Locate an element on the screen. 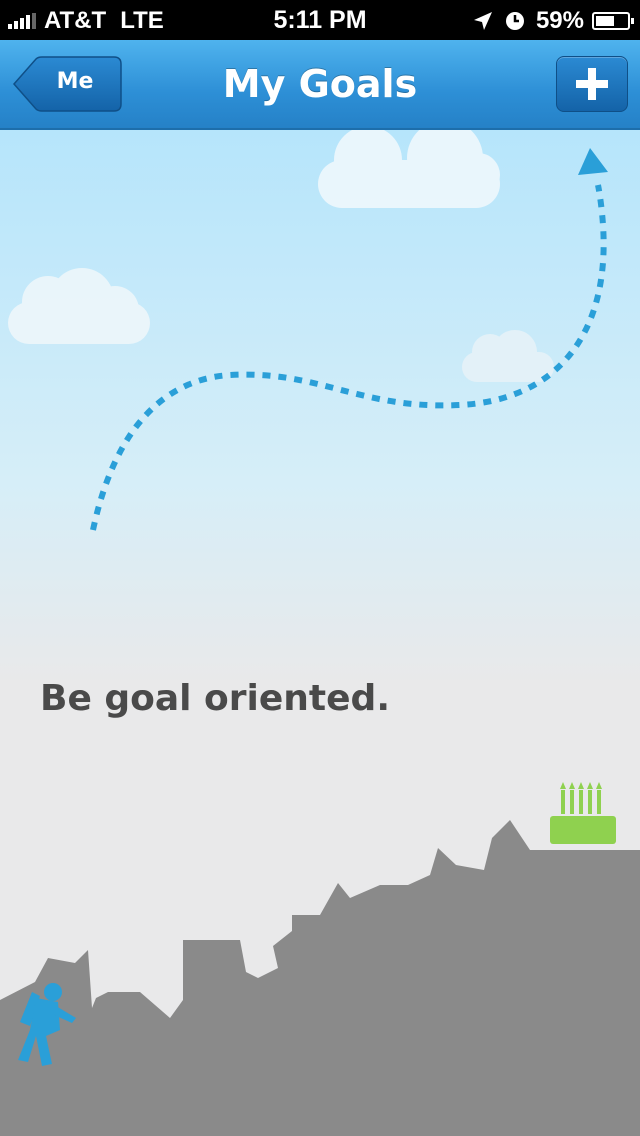  alarm-clock-icon is located at coordinates (514, 21).